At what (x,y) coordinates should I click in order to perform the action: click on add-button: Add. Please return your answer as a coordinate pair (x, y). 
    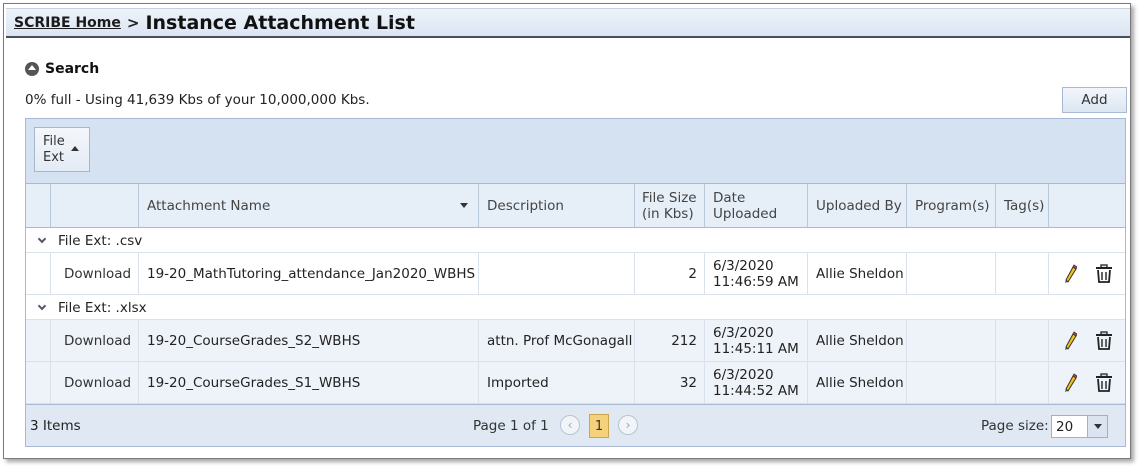
    Looking at the image, I should click on (1094, 100).